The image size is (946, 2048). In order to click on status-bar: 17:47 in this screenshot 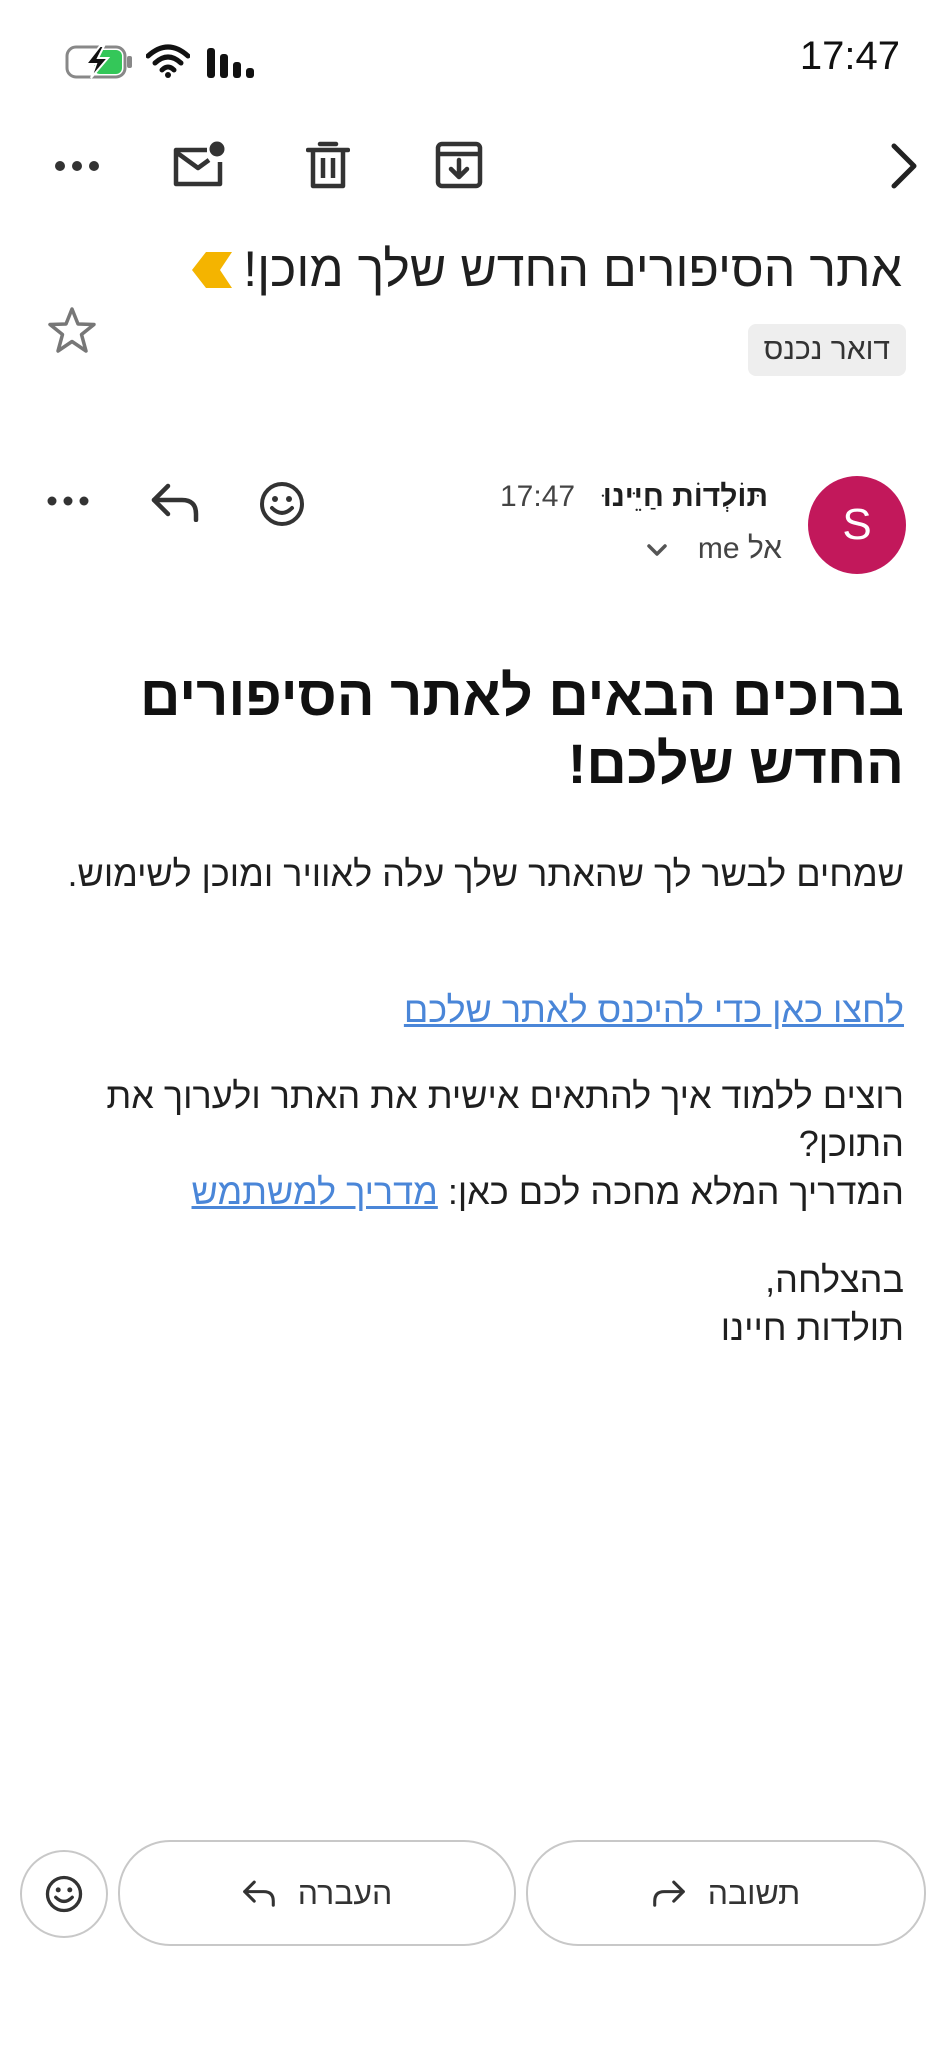, I will do `click(473, 55)`.